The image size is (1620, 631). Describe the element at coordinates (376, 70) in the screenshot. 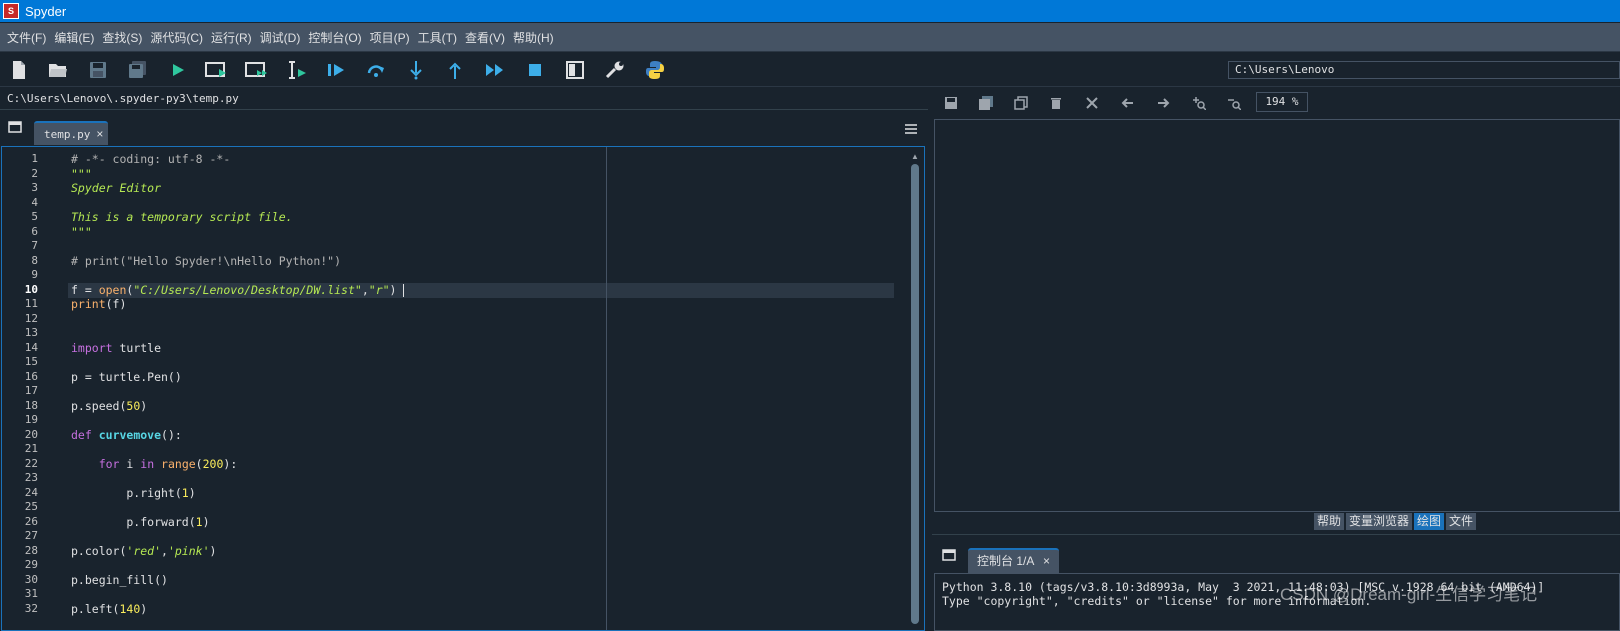

I see `step-over-icon` at that location.